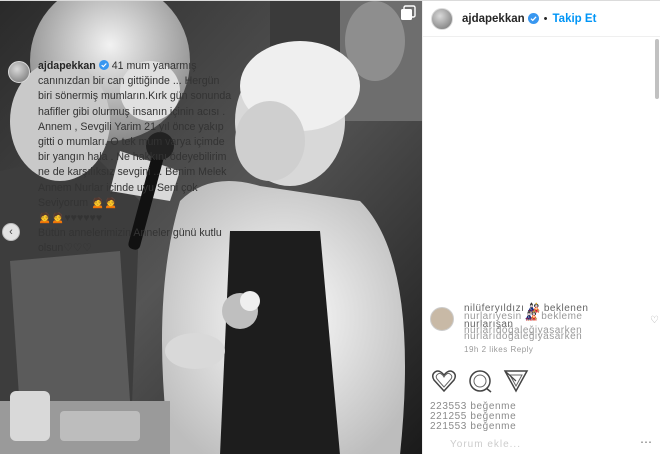  I want to click on like-icon, so click(444, 381).